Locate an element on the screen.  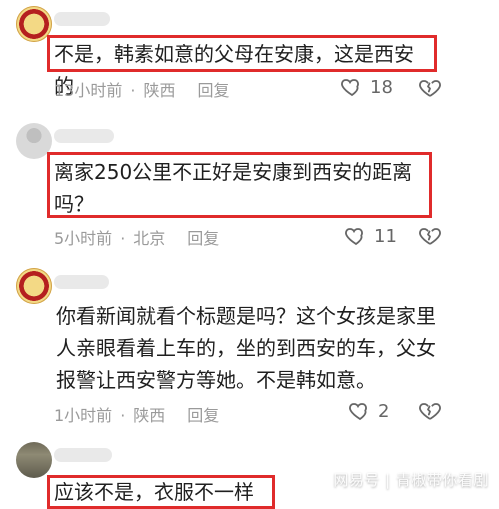
like-control: 18 is located at coordinates (366, 87).